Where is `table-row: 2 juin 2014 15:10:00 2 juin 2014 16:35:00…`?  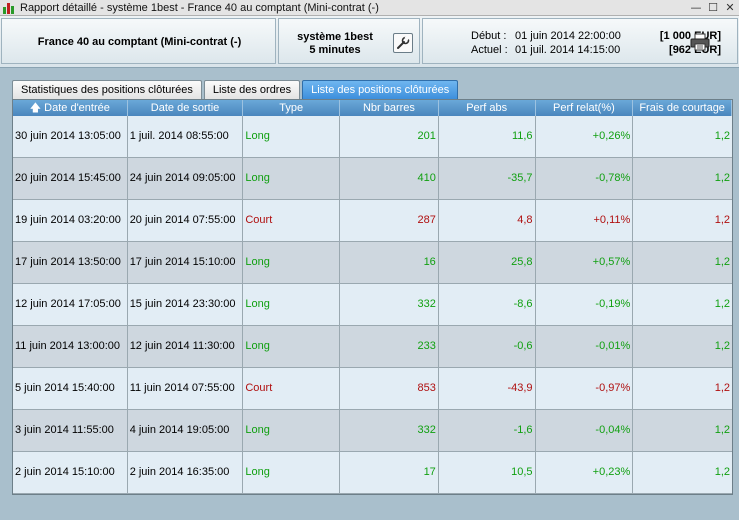
table-row: 2 juin 2014 15:10:00 2 juin 2014 16:35:00… is located at coordinates (372, 473).